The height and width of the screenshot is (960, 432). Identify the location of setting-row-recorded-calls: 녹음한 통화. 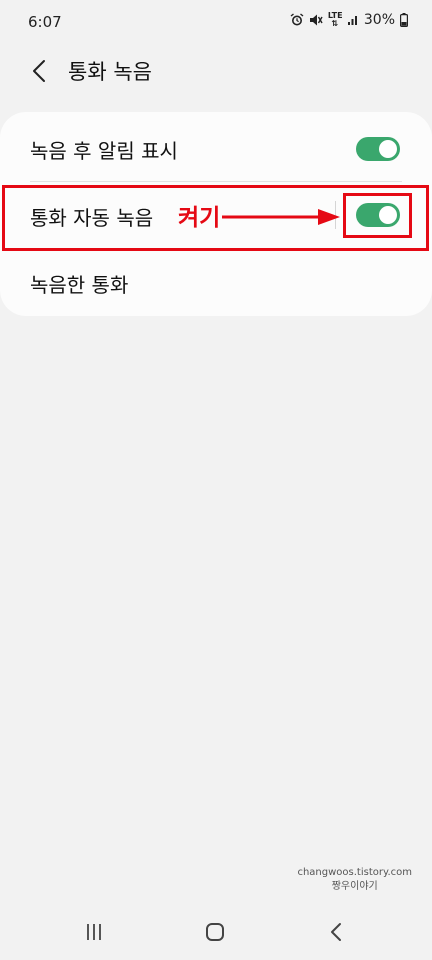
(216, 283).